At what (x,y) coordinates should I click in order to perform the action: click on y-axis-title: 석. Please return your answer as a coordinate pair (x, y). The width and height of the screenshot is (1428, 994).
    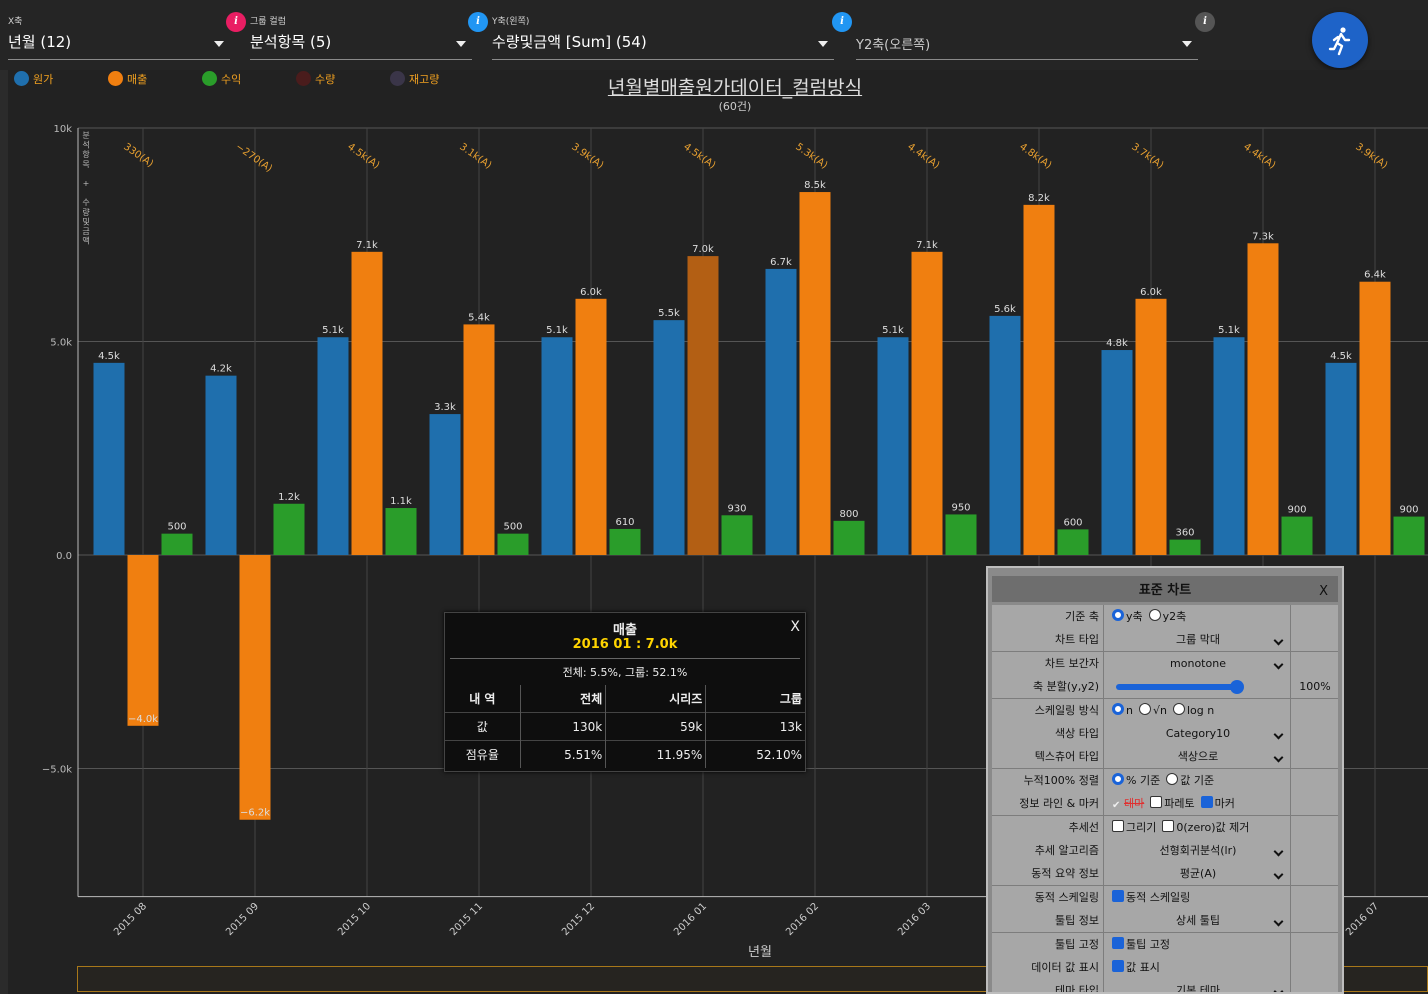
    Looking at the image, I should click on (85, 145).